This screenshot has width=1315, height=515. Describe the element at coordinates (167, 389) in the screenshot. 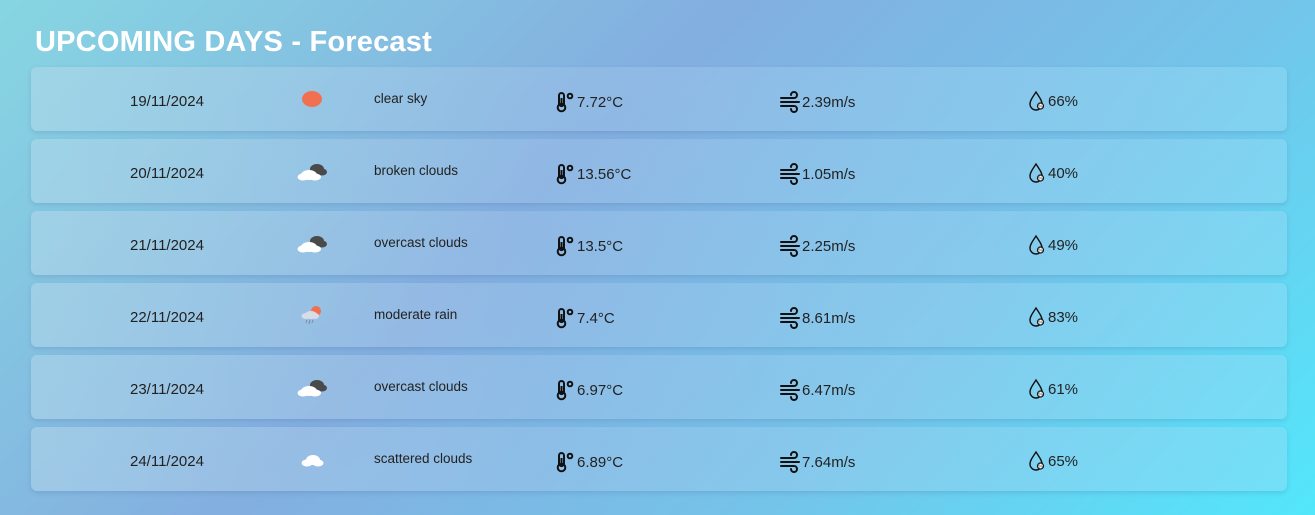

I see `forecast-date: 23/11/2024` at that location.